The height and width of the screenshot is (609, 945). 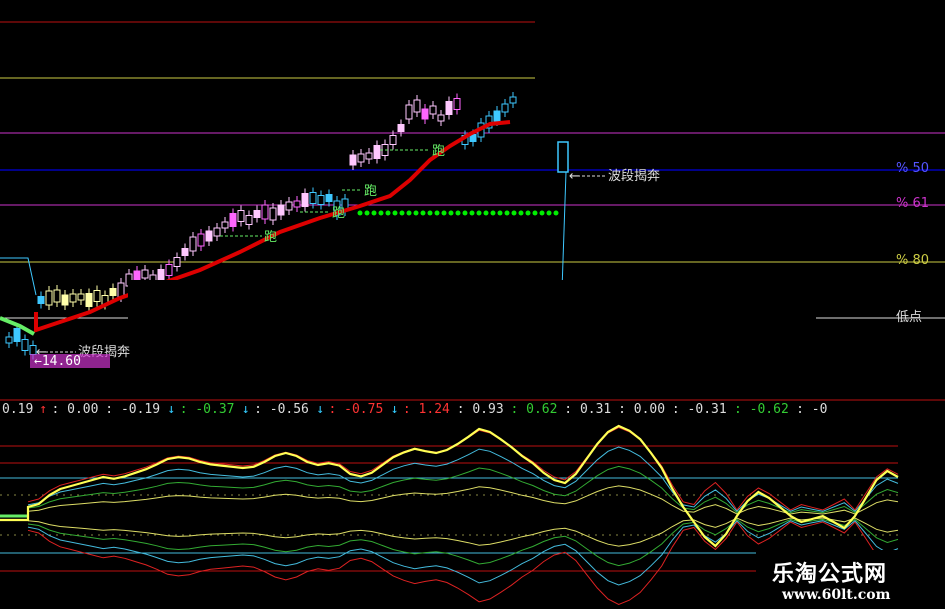 I want to click on scale-label: : -0.31, so click(x=699, y=409).